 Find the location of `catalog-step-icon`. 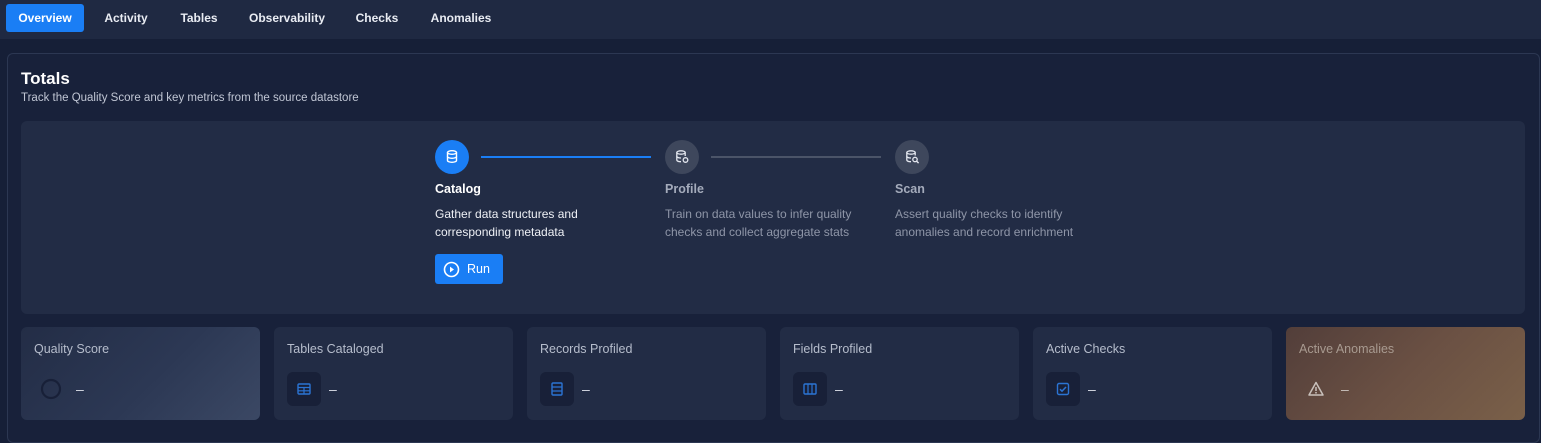

catalog-step-icon is located at coordinates (452, 157).